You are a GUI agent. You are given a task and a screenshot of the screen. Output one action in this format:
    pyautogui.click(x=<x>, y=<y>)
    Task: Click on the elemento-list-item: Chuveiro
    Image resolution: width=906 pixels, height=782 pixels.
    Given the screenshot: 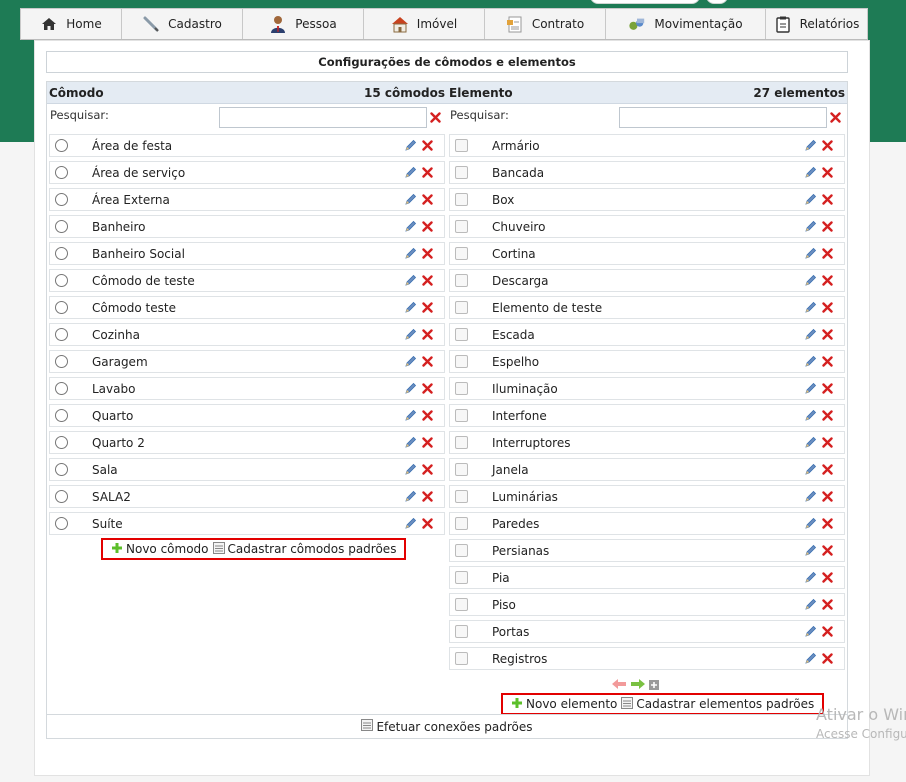 What is the action you would take?
    pyautogui.click(x=647, y=226)
    